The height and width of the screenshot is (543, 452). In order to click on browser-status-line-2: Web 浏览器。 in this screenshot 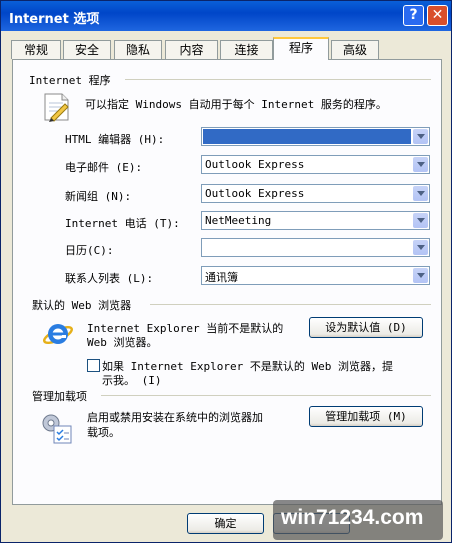, I will do `click(122, 342)`.